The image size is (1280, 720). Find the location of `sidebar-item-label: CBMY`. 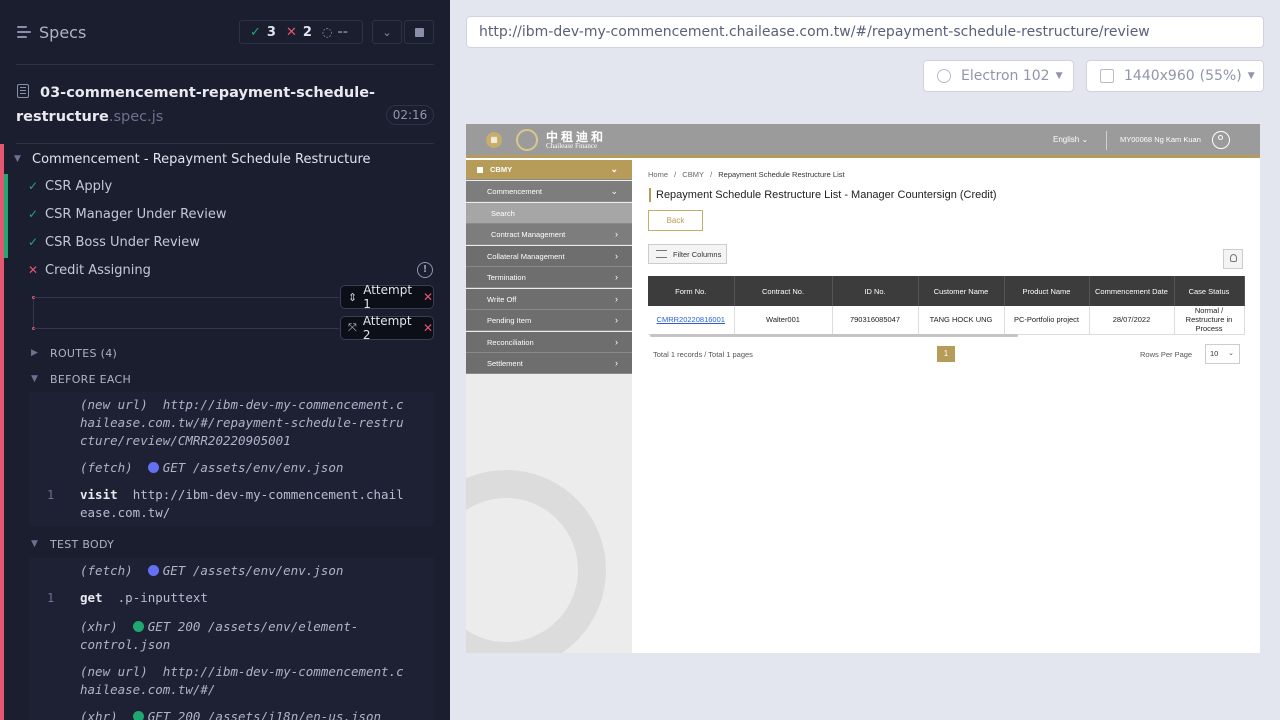

sidebar-item-label: CBMY is located at coordinates (501, 169).